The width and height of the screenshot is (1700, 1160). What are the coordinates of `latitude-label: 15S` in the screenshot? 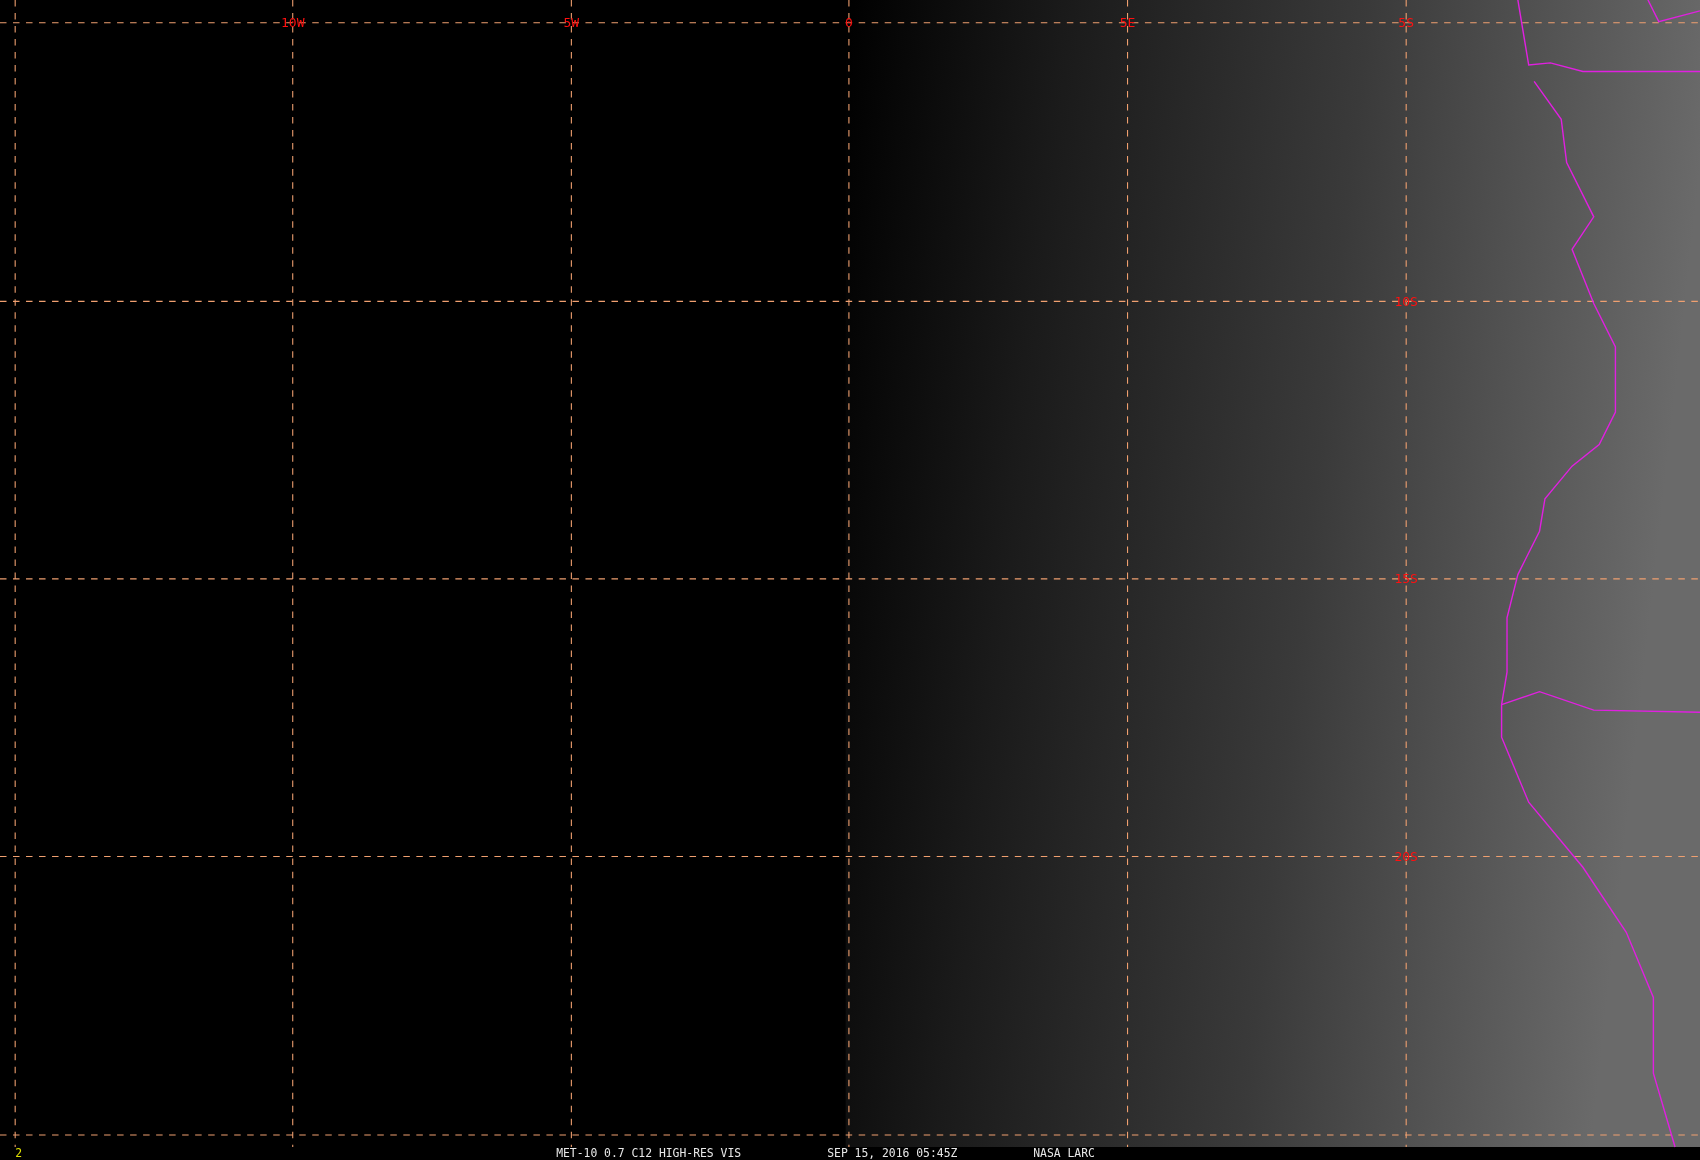 It's located at (1406, 579).